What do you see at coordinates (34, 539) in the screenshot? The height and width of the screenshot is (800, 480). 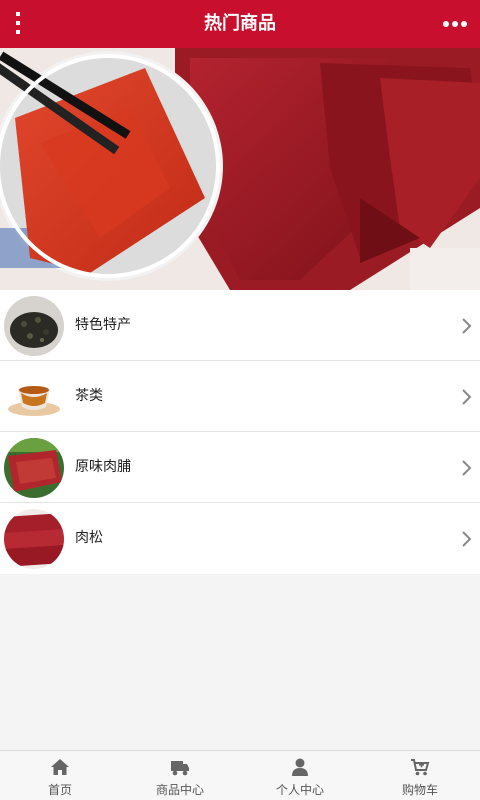 I see `floss-thumbnail` at bounding box center [34, 539].